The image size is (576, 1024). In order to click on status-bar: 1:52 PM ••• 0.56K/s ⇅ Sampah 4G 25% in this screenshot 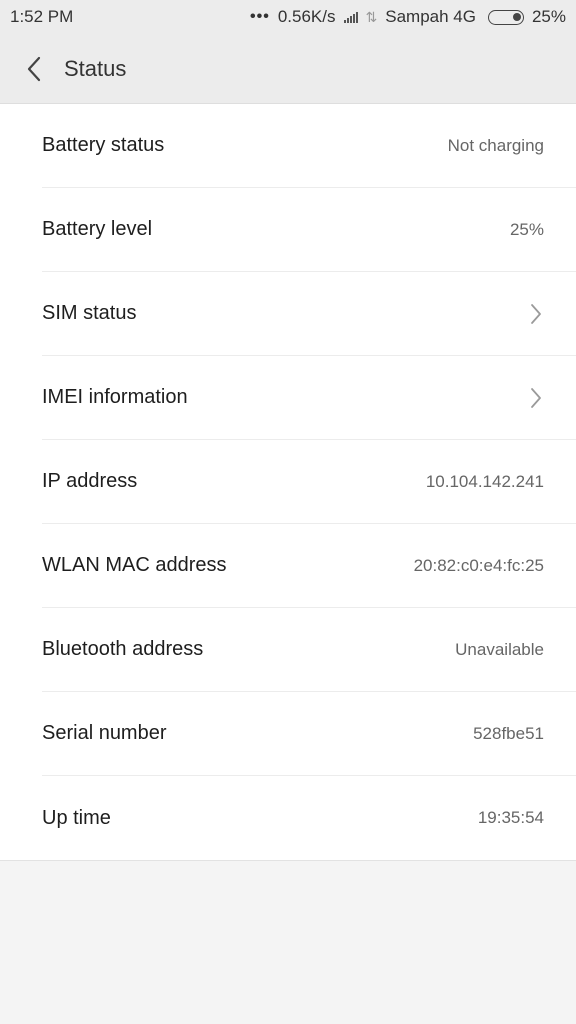, I will do `click(288, 17)`.